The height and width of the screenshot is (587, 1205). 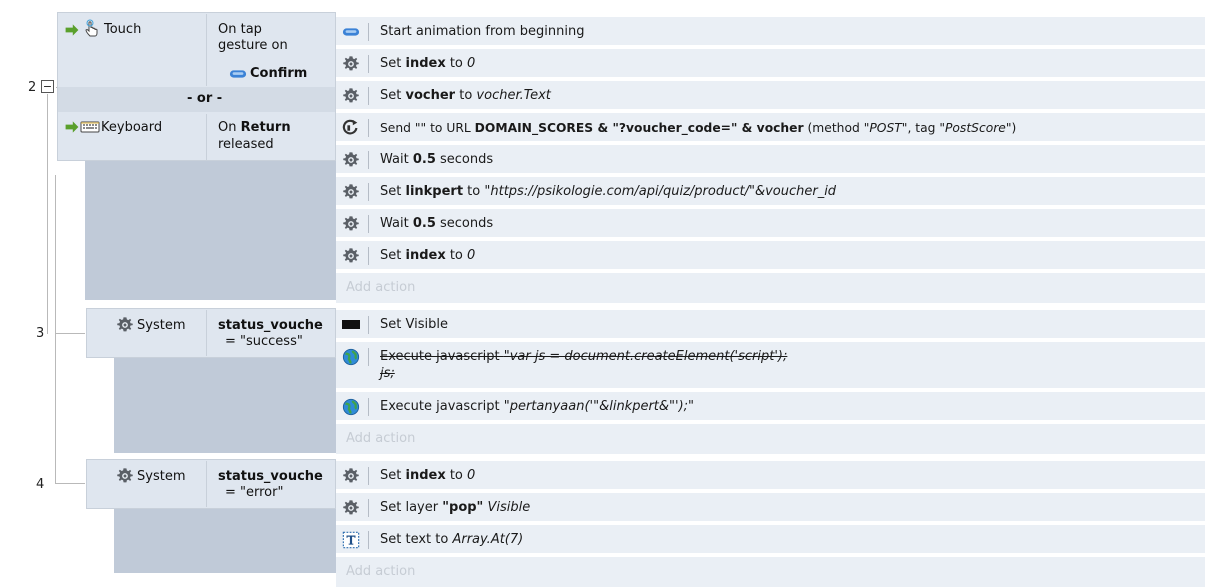 I want to click on condition-key: Return, so click(x=265, y=127).